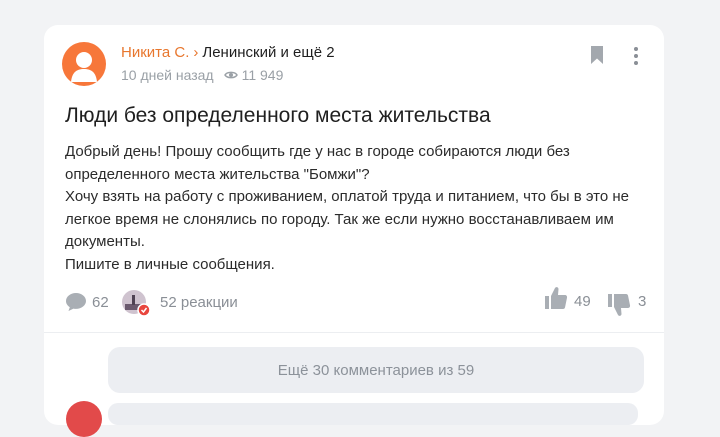  Describe the element at coordinates (230, 75) in the screenshot. I see `eye-icon` at that location.